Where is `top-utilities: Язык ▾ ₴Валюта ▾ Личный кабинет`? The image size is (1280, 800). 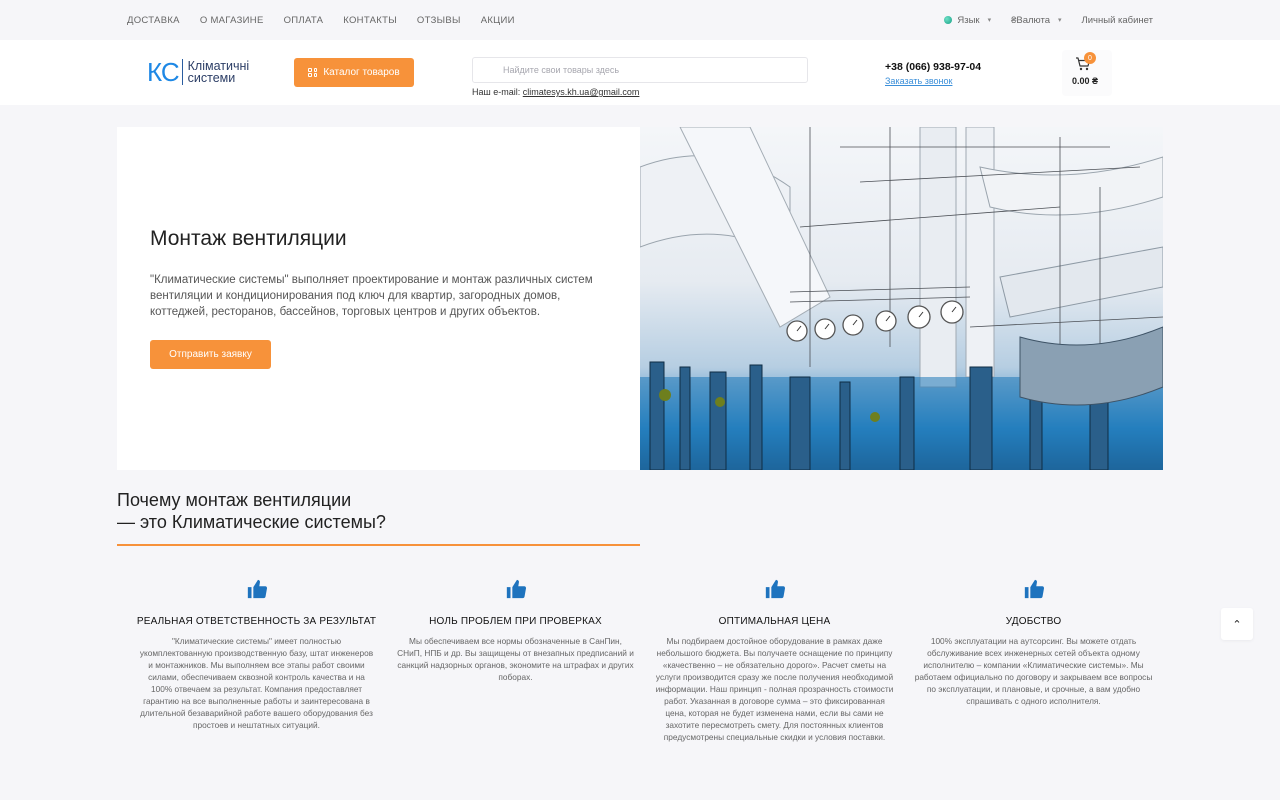
top-utilities: Язык ▾ ₴Валюта ▾ Личный кабинет is located at coordinates (1048, 20).